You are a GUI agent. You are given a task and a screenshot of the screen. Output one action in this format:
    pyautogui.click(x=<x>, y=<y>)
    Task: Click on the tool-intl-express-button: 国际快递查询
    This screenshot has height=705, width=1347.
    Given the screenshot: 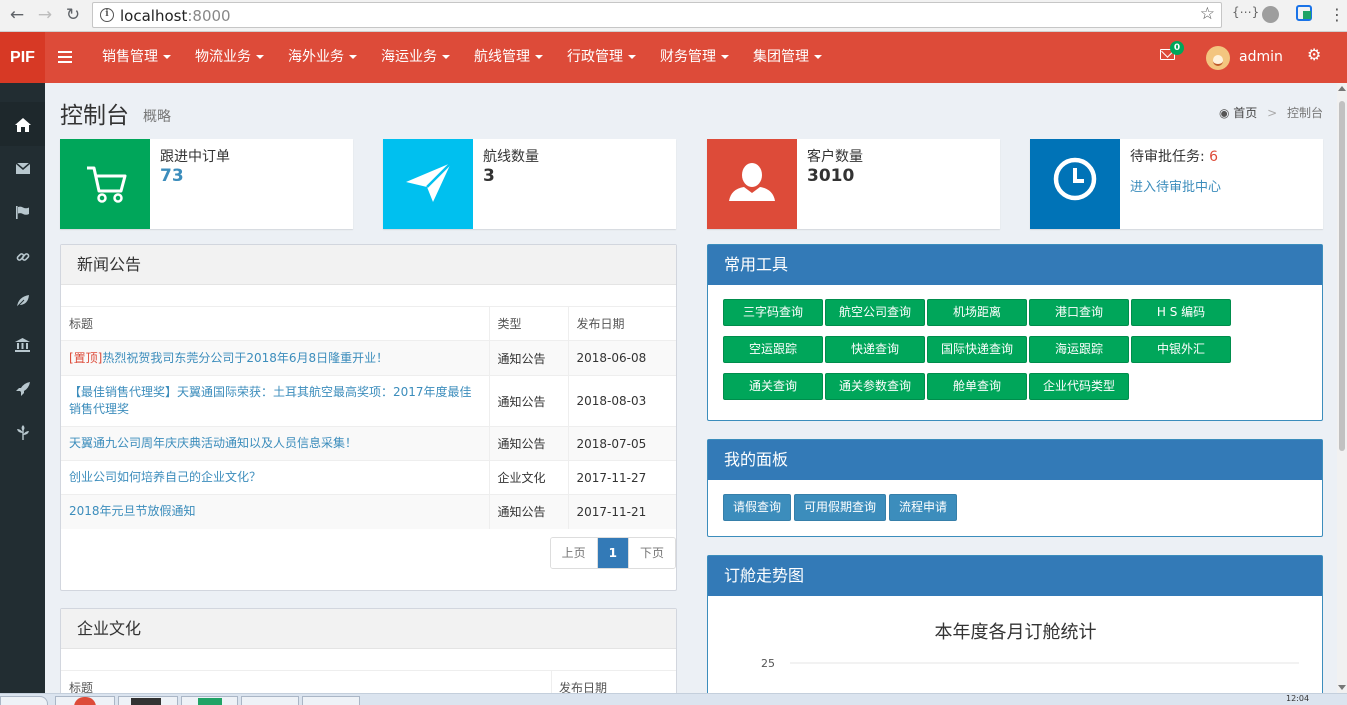 What is the action you would take?
    pyautogui.click(x=977, y=349)
    